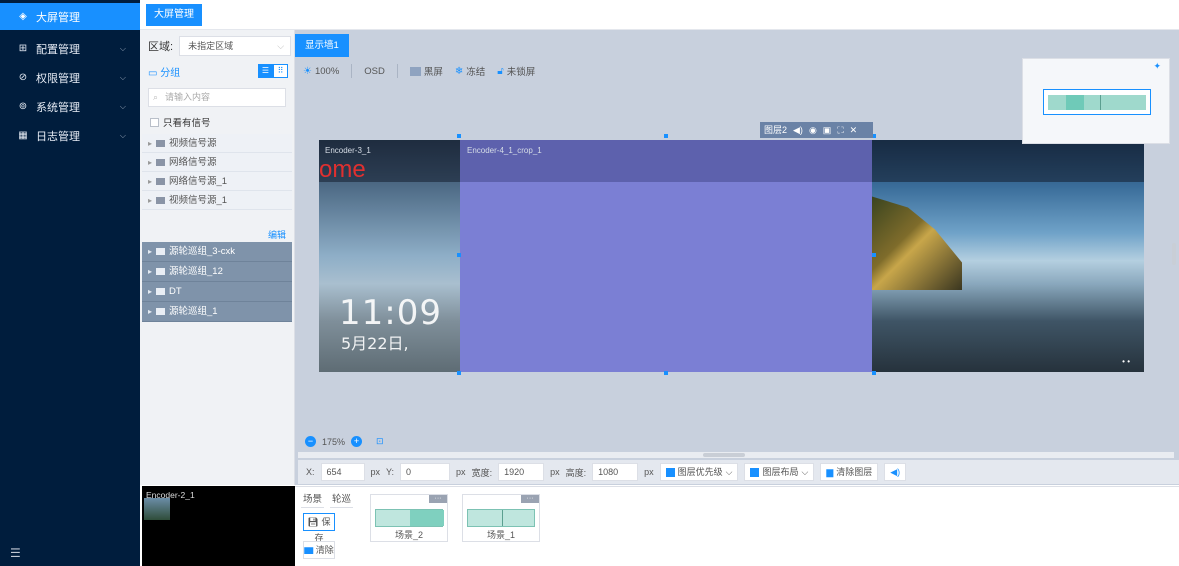  Describe the element at coordinates (322, 45) in the screenshot. I see `tab-display-wall: 显示墙1` at that location.